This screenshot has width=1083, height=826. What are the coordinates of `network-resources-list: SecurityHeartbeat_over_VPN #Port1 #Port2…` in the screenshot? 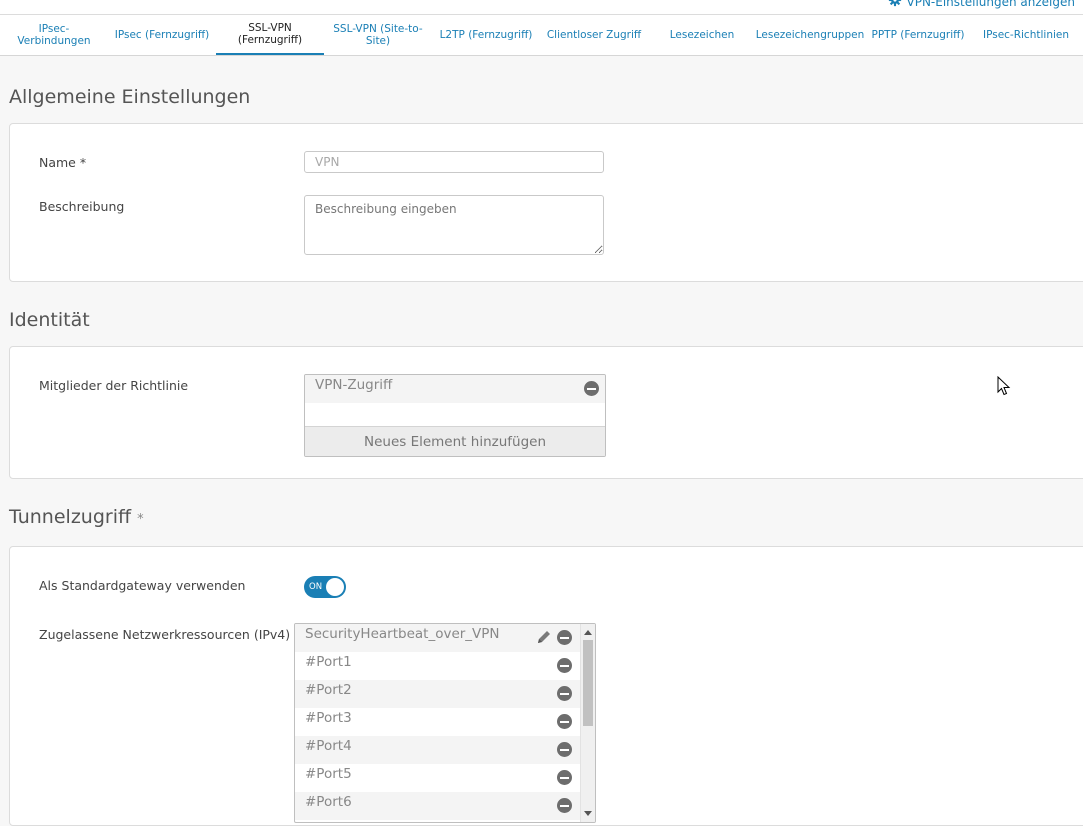 It's located at (445, 723).